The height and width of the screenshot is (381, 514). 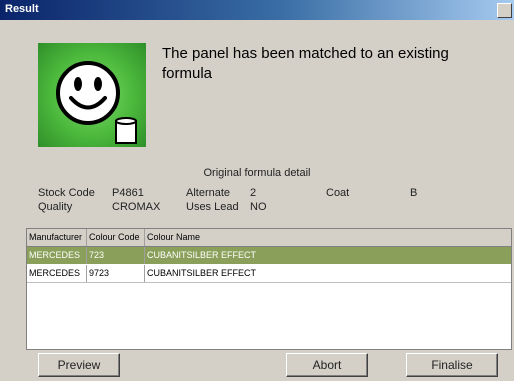 I want to click on alternate-value: 2, so click(x=253, y=193).